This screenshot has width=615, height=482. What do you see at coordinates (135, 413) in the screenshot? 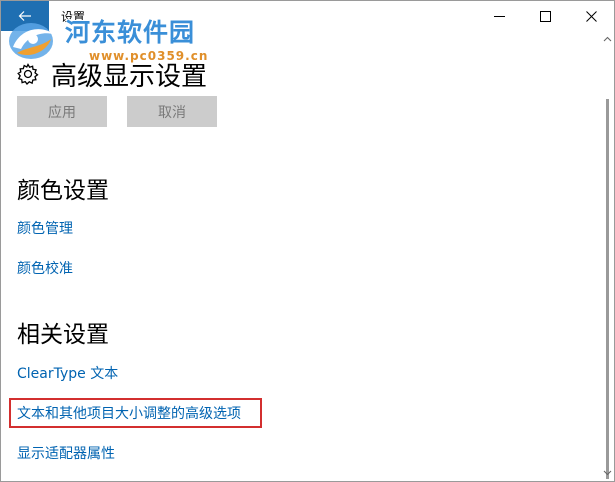
I see `highlight-box` at bounding box center [135, 413].